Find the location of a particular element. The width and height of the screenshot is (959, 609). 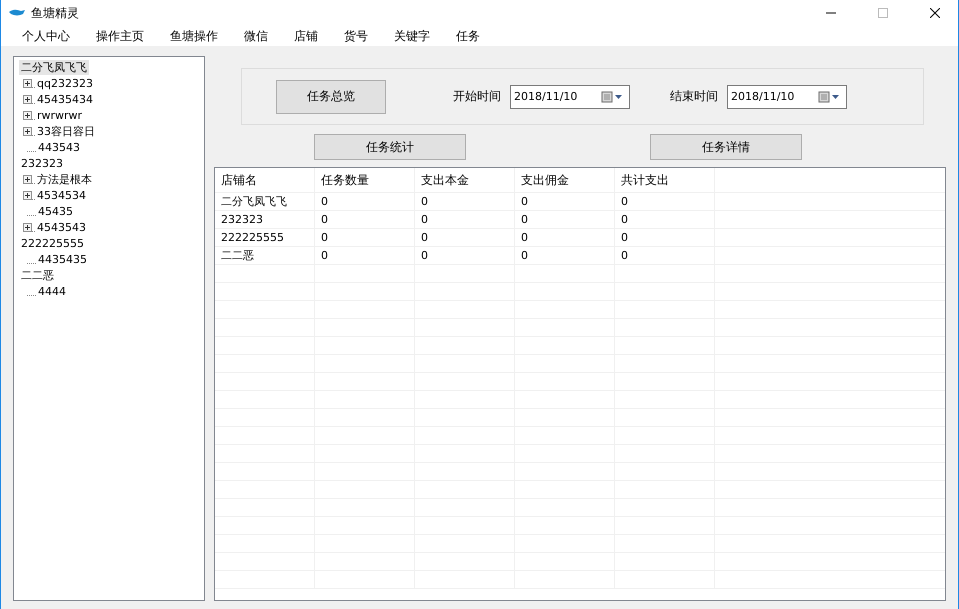

menu-item: 关键字 is located at coordinates (425, 36).